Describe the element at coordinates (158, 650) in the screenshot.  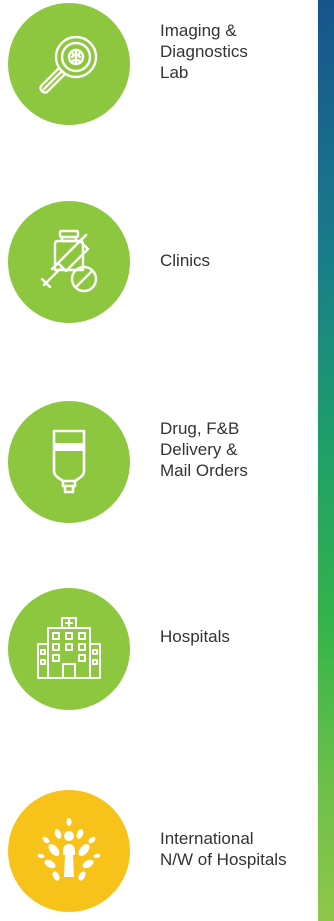
I see `service-hospitals: Hospitals` at that location.